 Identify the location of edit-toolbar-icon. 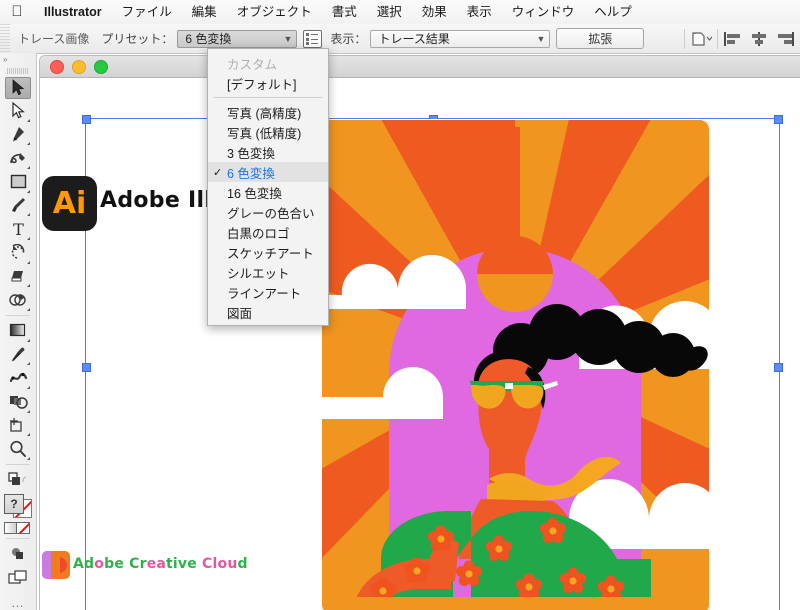
(18, 480).